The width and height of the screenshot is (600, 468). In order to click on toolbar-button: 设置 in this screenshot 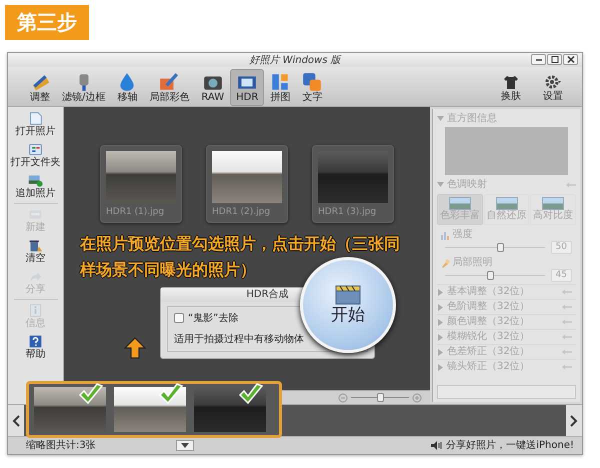, I will do `click(553, 87)`.